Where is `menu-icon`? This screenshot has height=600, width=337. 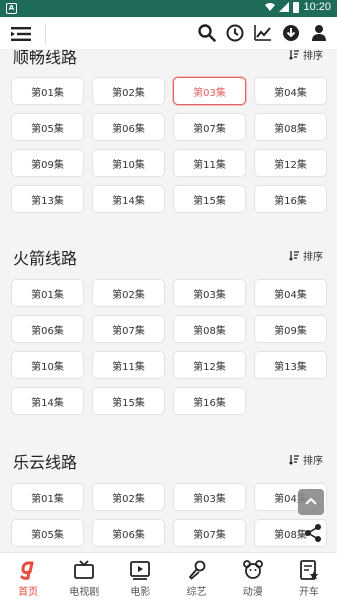 menu-icon is located at coordinates (22, 34).